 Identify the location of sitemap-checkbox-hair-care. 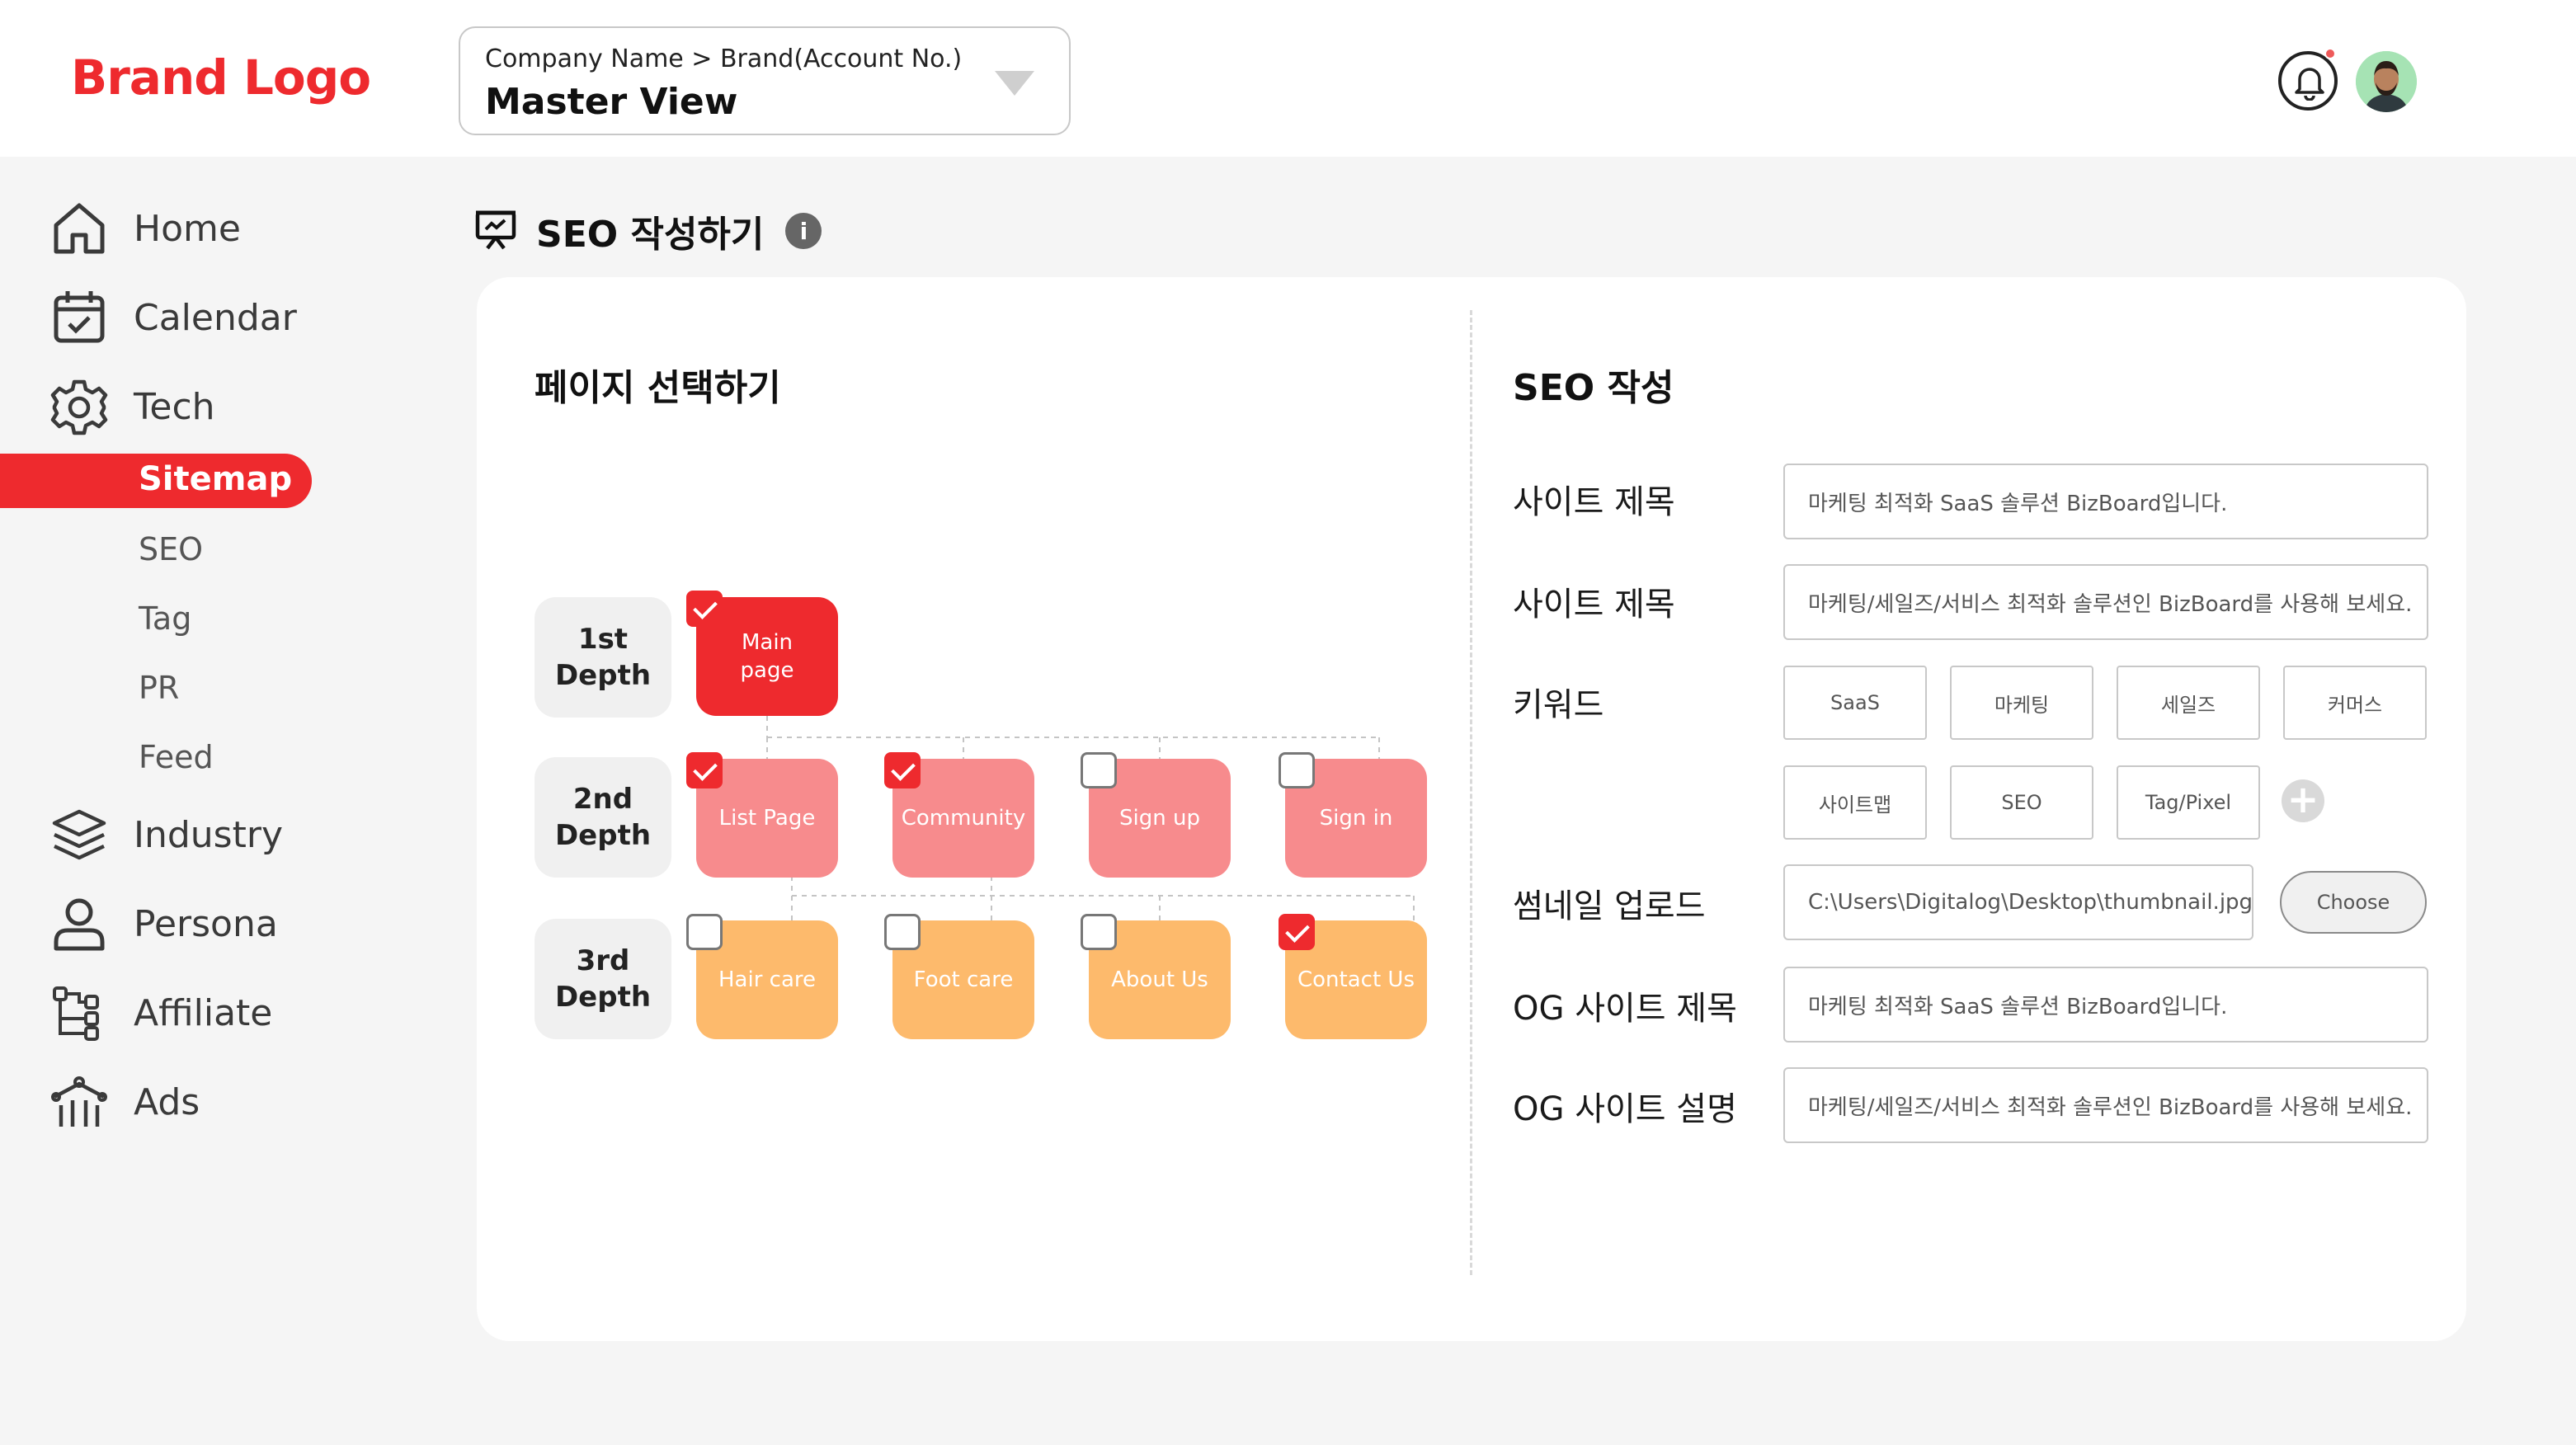
(704, 932).